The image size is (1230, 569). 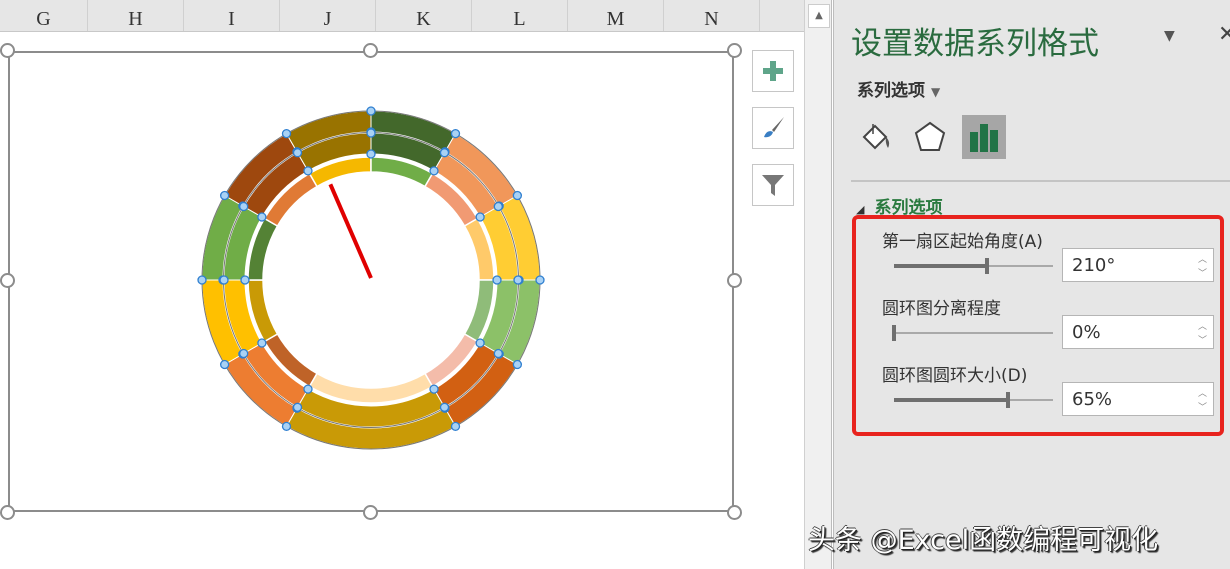 What do you see at coordinates (1138, 332) in the screenshot?
I see `explosion-input: 0% ︿ ﹀` at bounding box center [1138, 332].